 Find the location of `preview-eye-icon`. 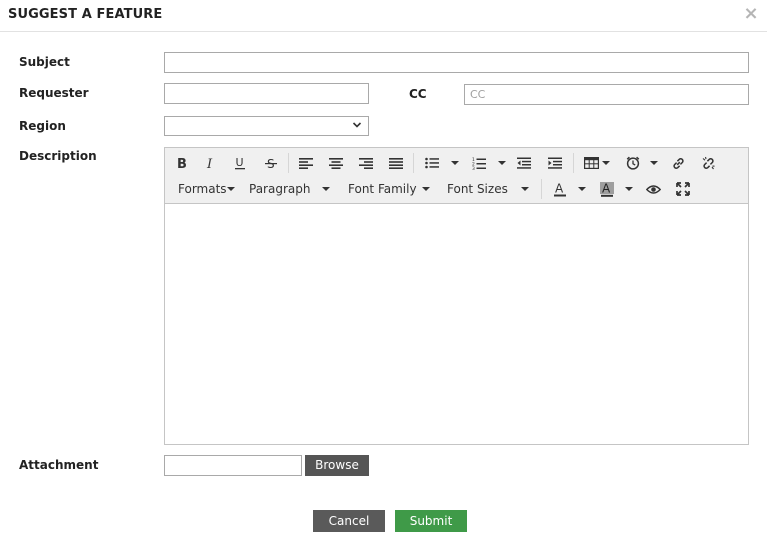

preview-eye-icon is located at coordinates (653, 189).